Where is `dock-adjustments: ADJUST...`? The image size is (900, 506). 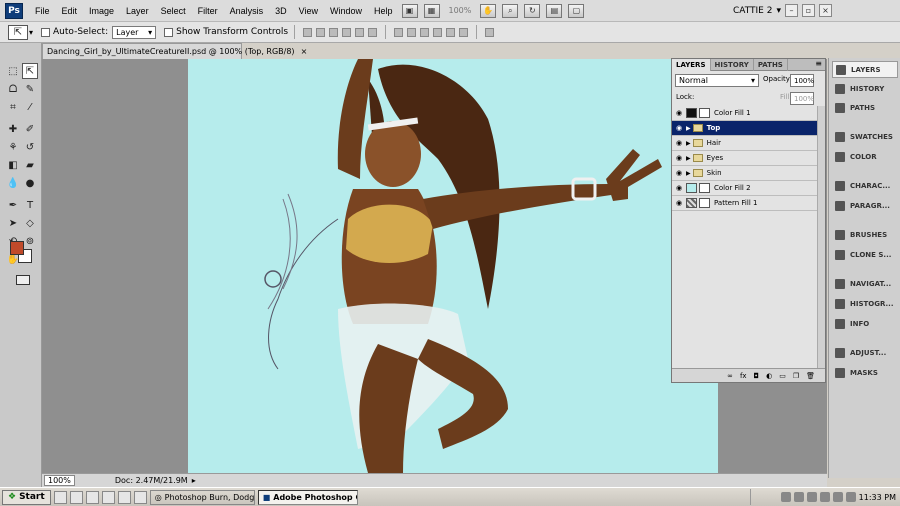 dock-adjustments: ADJUST... is located at coordinates (865, 352).